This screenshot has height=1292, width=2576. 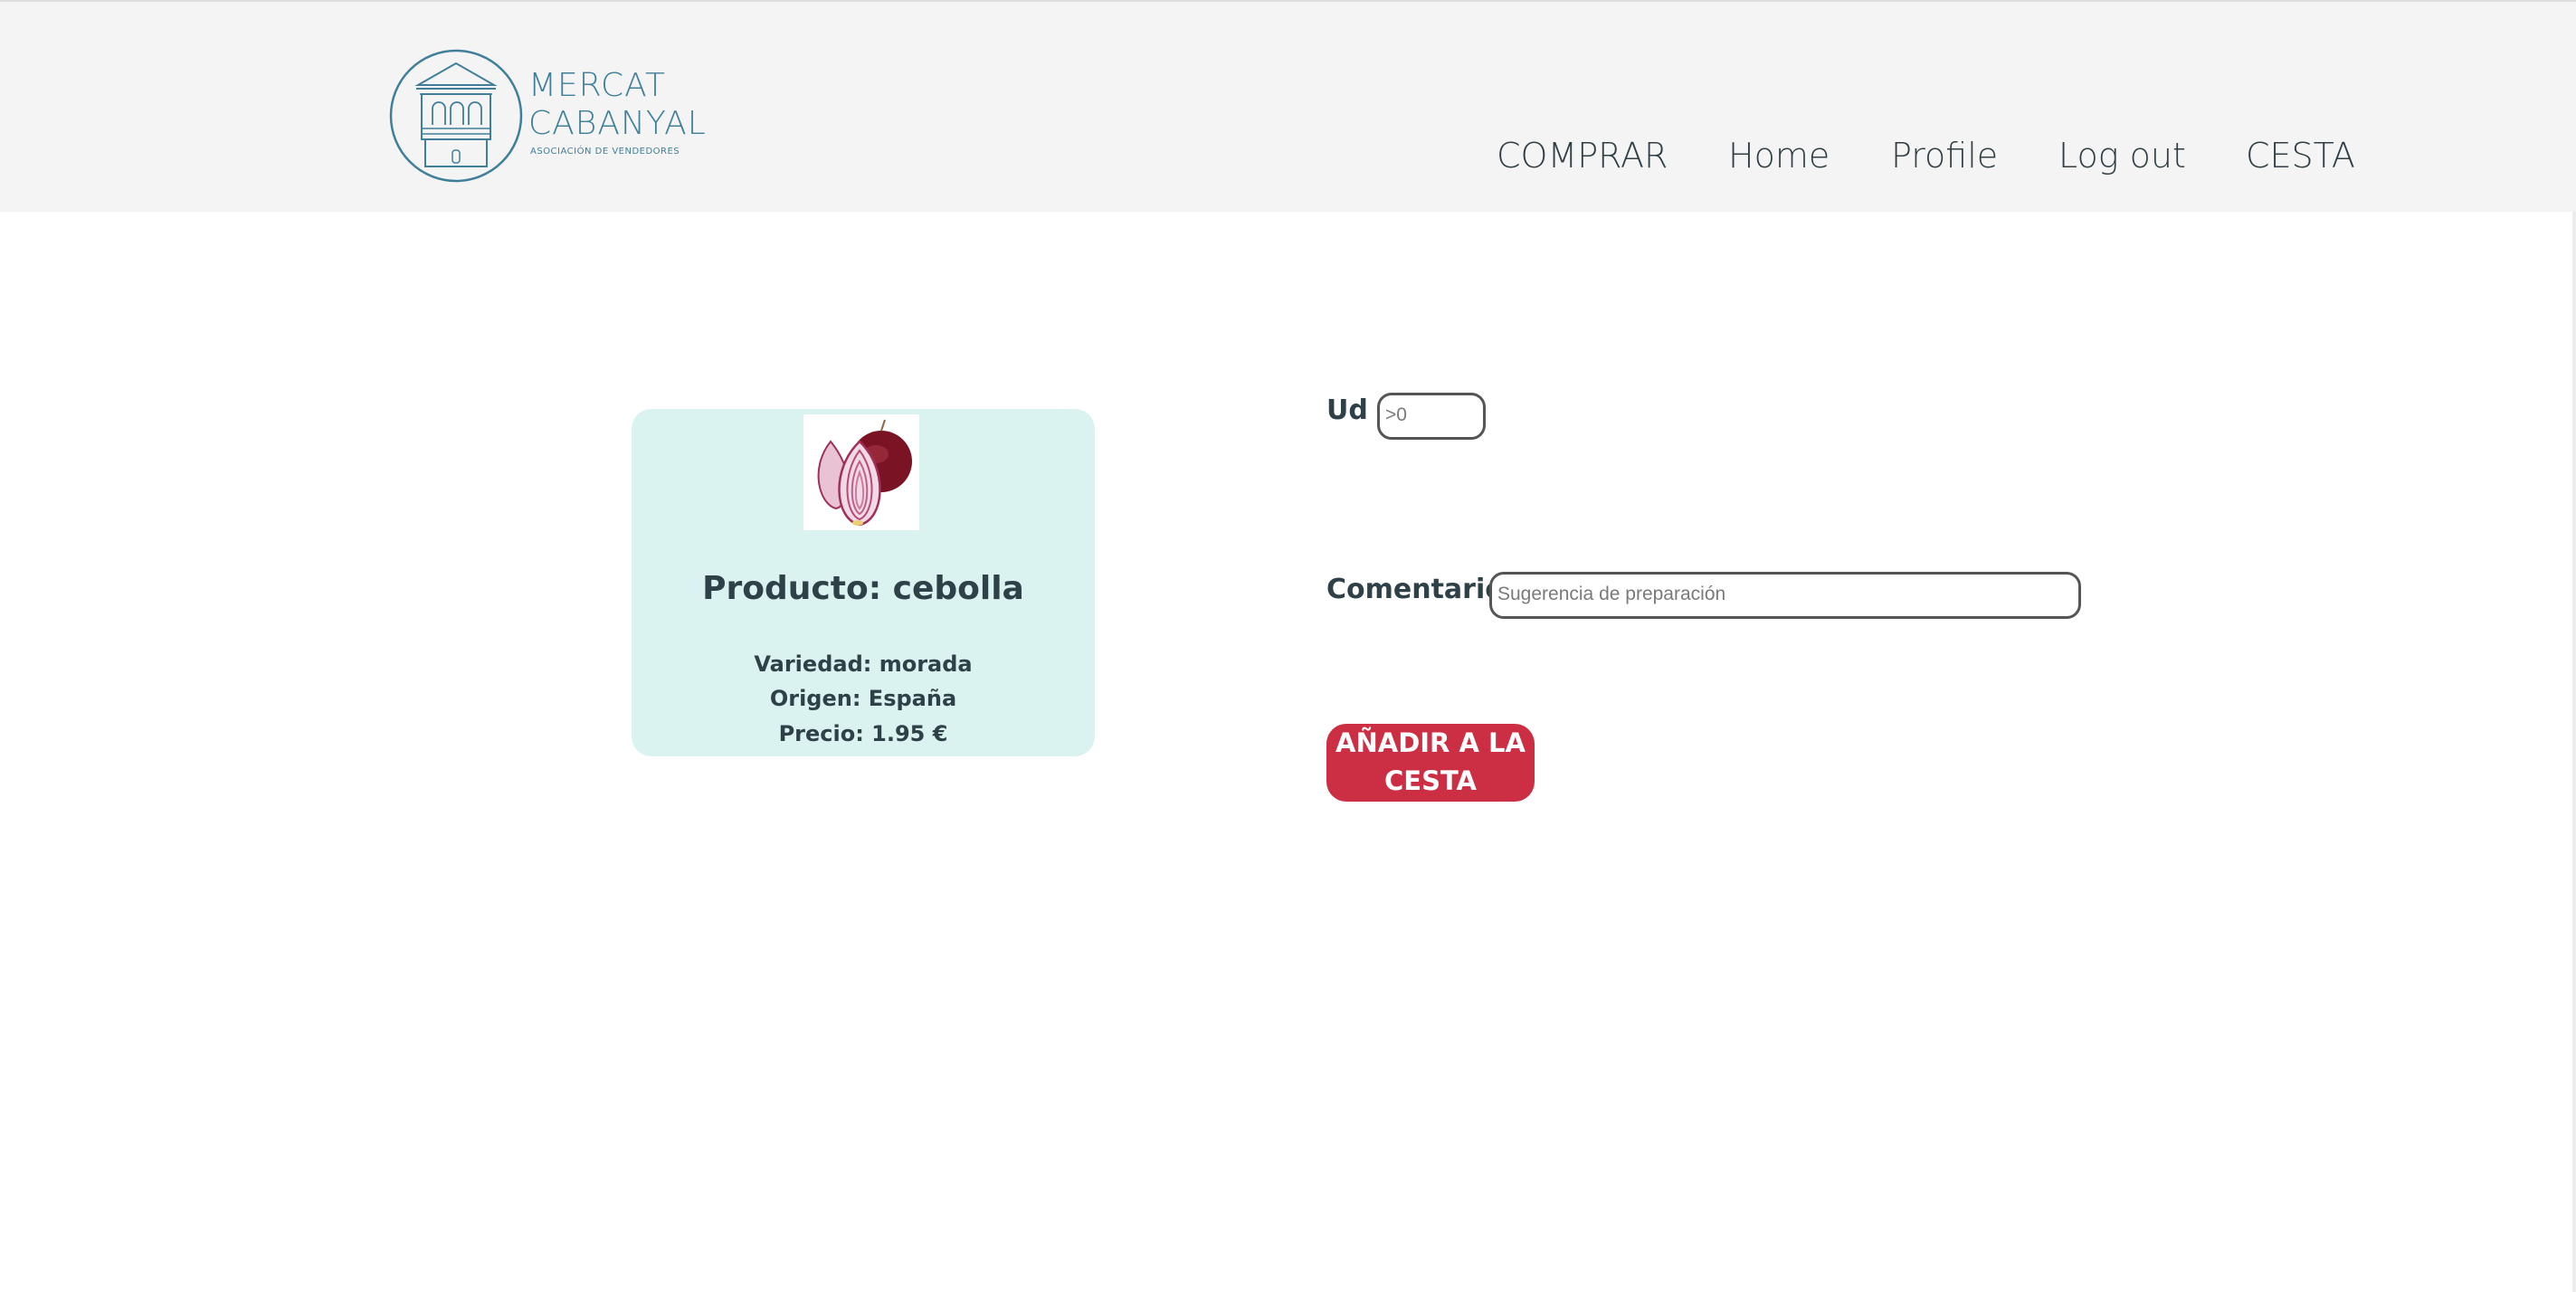 What do you see at coordinates (1430, 763) in the screenshot?
I see `add-to-basket-button: AÑADIR A LA CESTA` at bounding box center [1430, 763].